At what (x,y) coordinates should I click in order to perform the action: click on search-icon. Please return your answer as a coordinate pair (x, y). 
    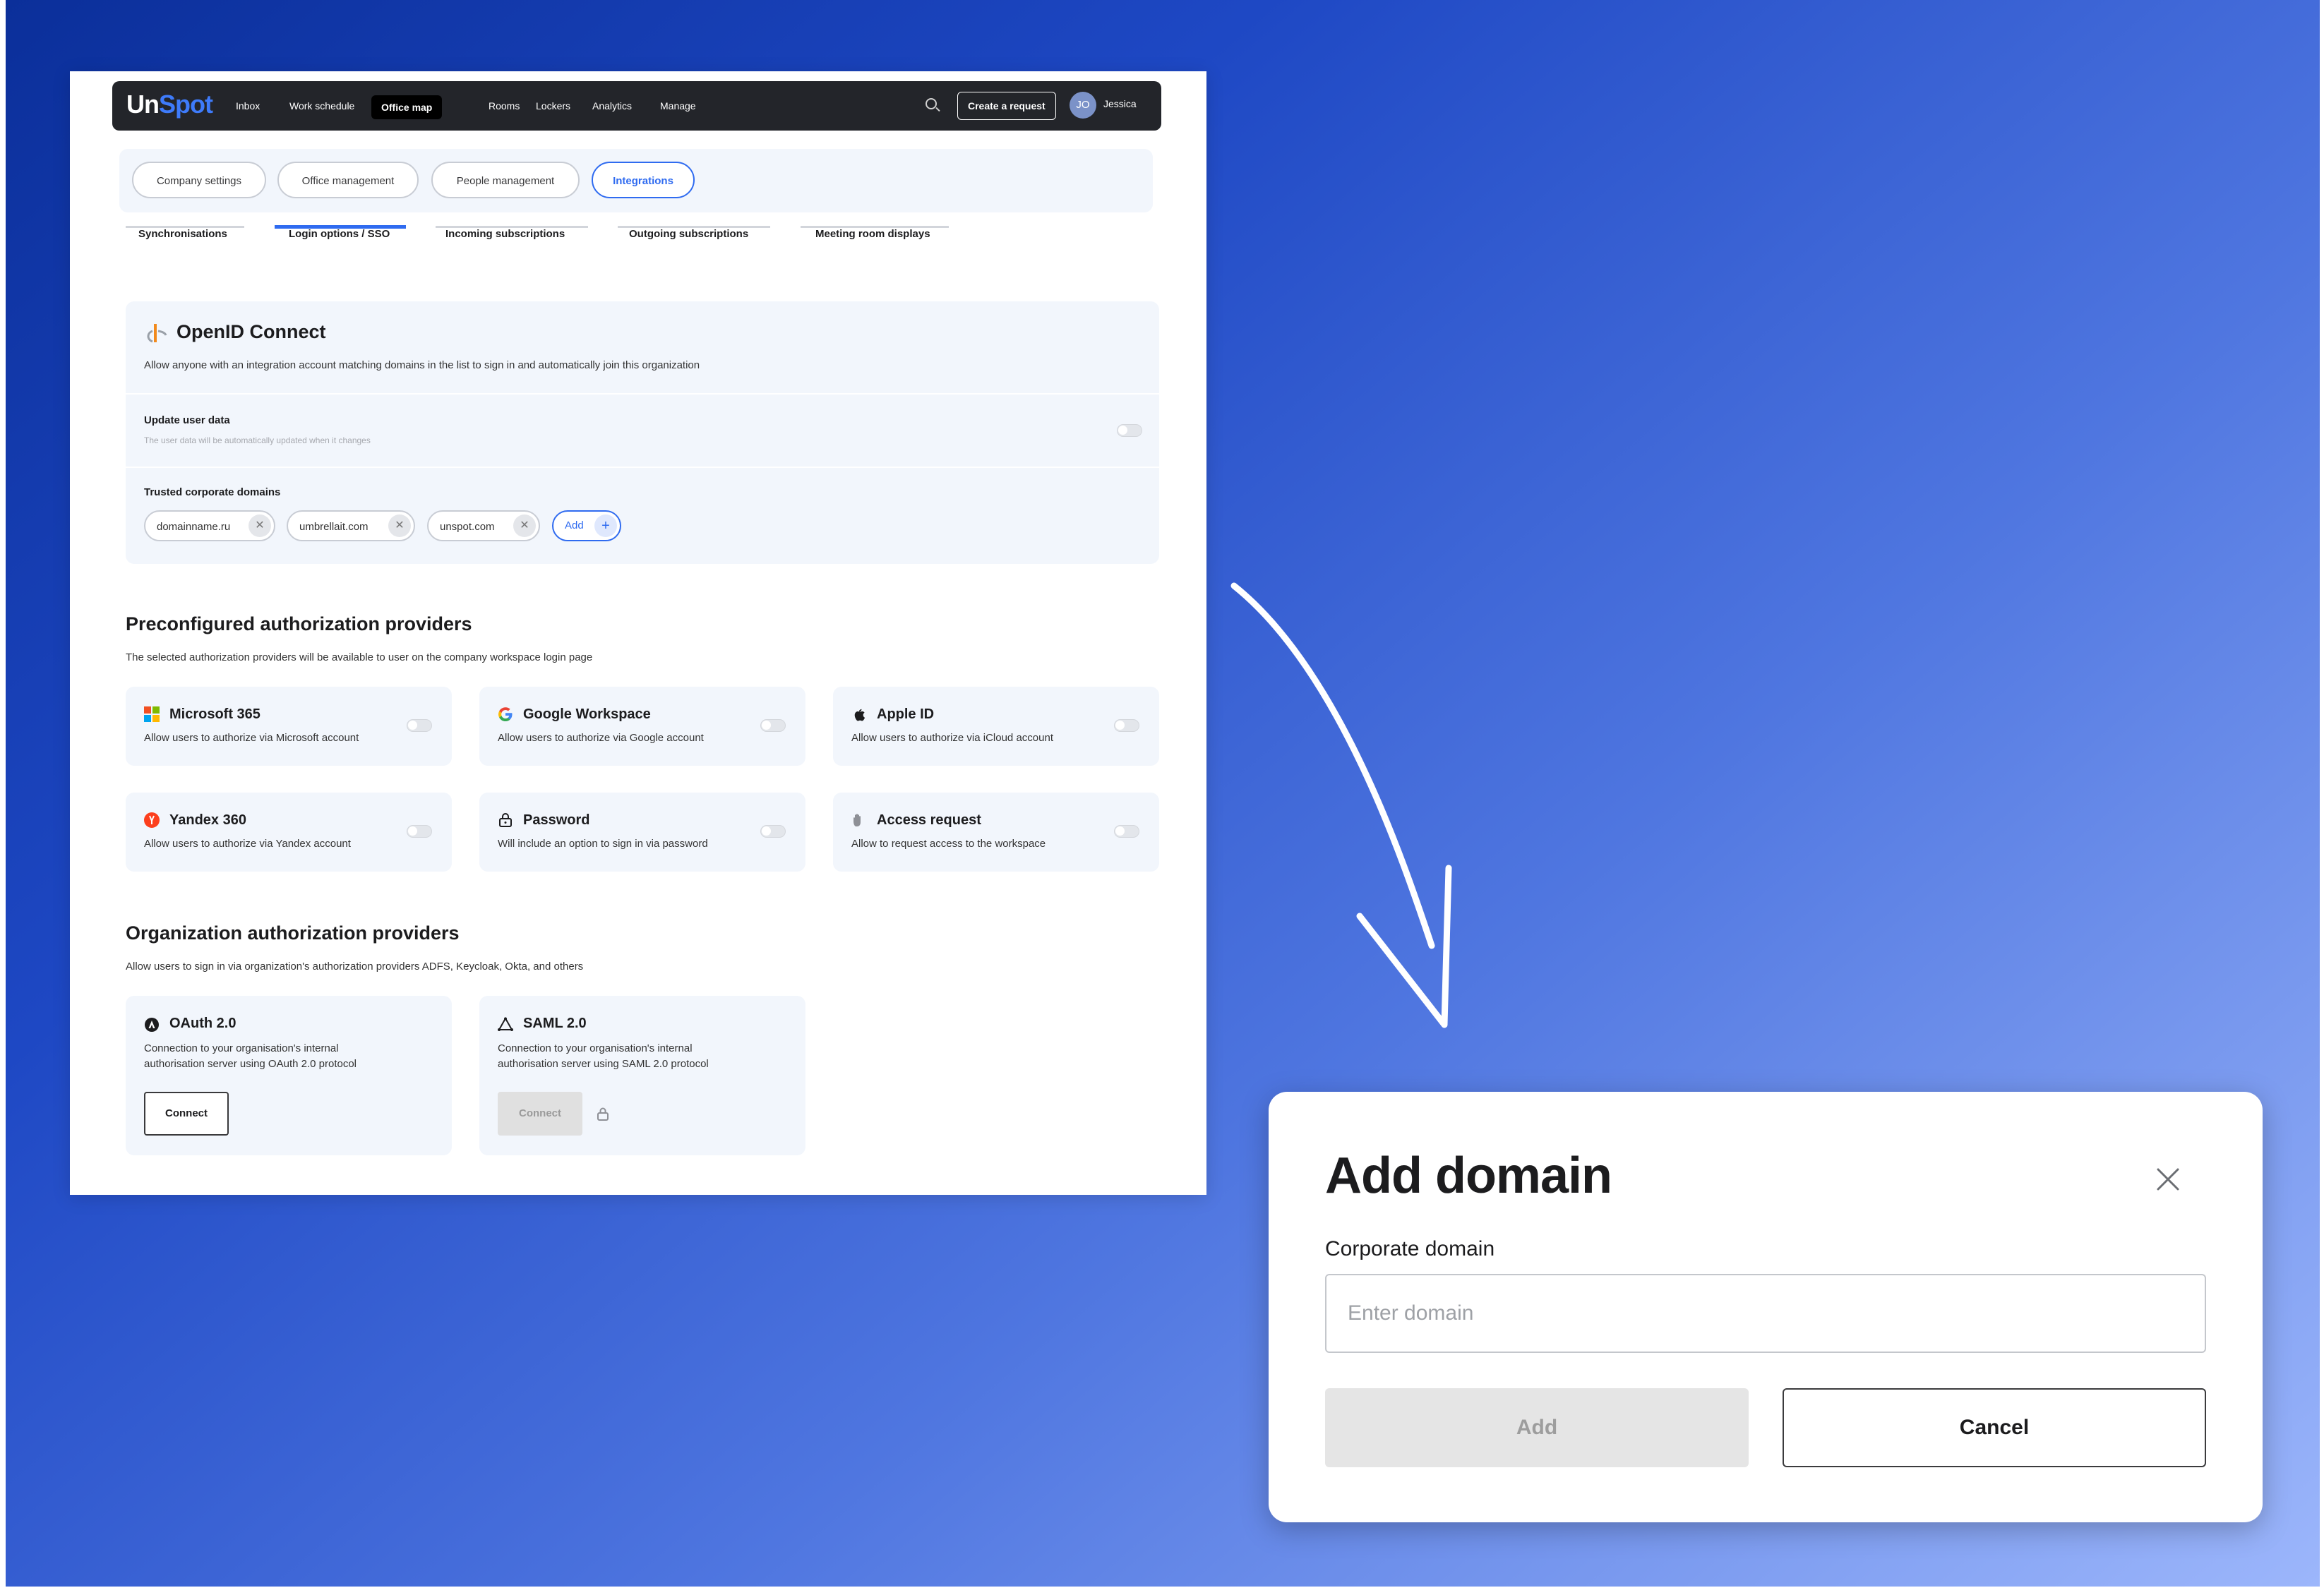
    Looking at the image, I should click on (932, 104).